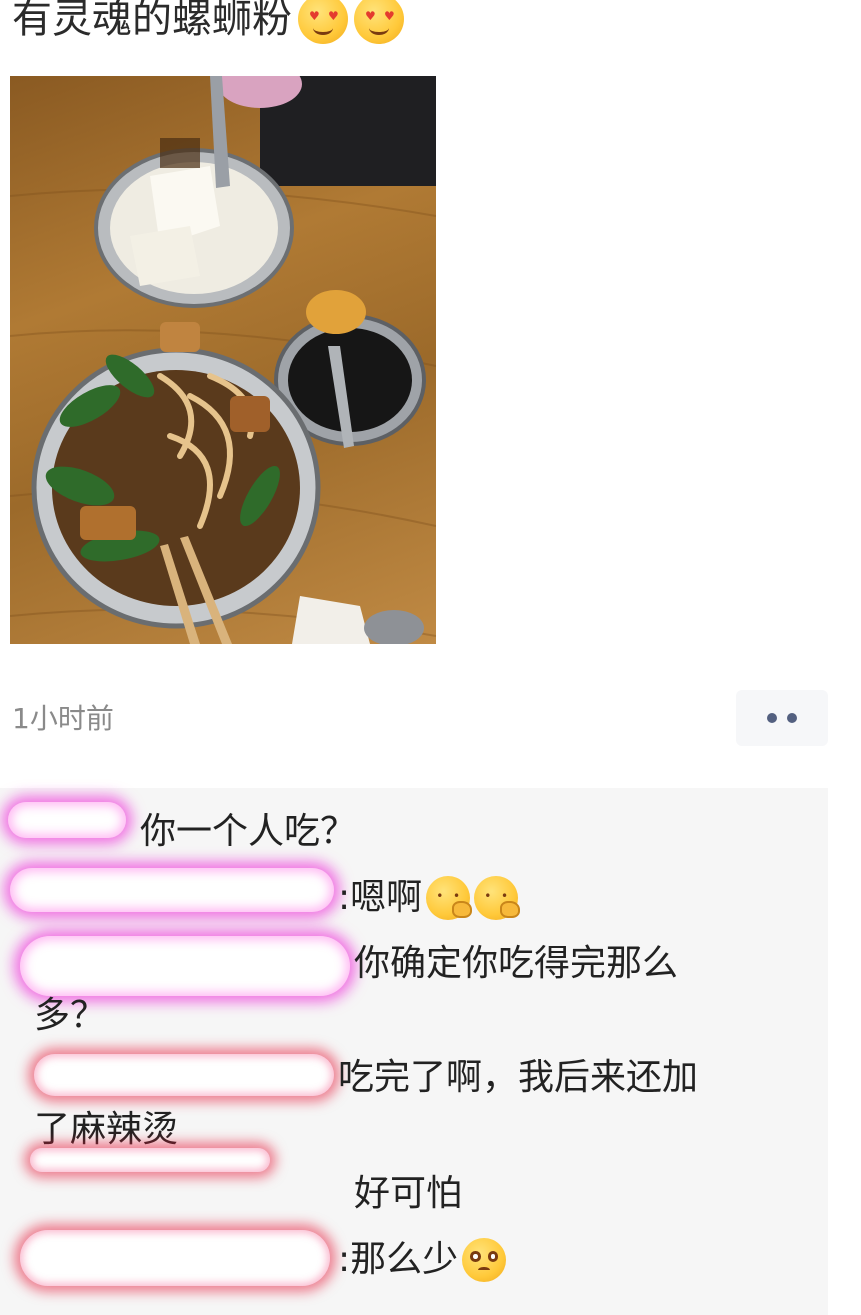 The height and width of the screenshot is (1315, 861). I want to click on comment-text-continuation: 多？, so click(70, 1015).